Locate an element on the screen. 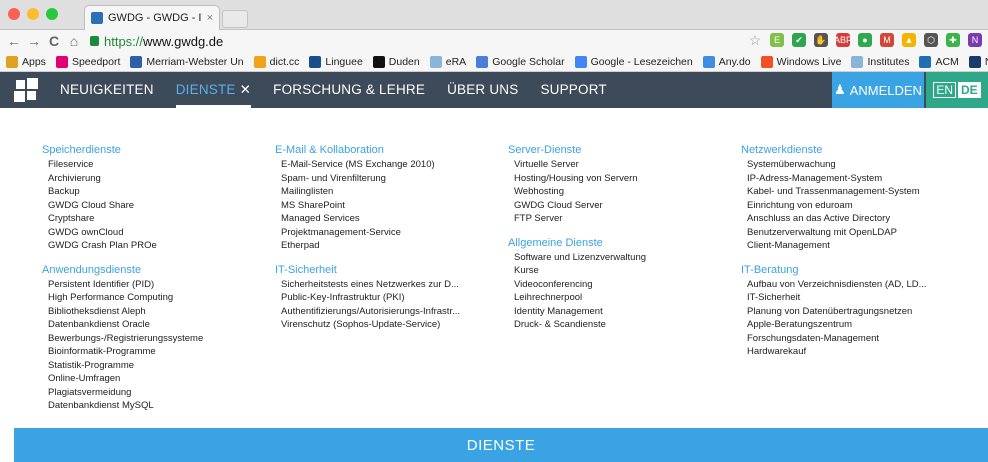 The width and height of the screenshot is (988, 462). reload-icon: C is located at coordinates (54, 41).